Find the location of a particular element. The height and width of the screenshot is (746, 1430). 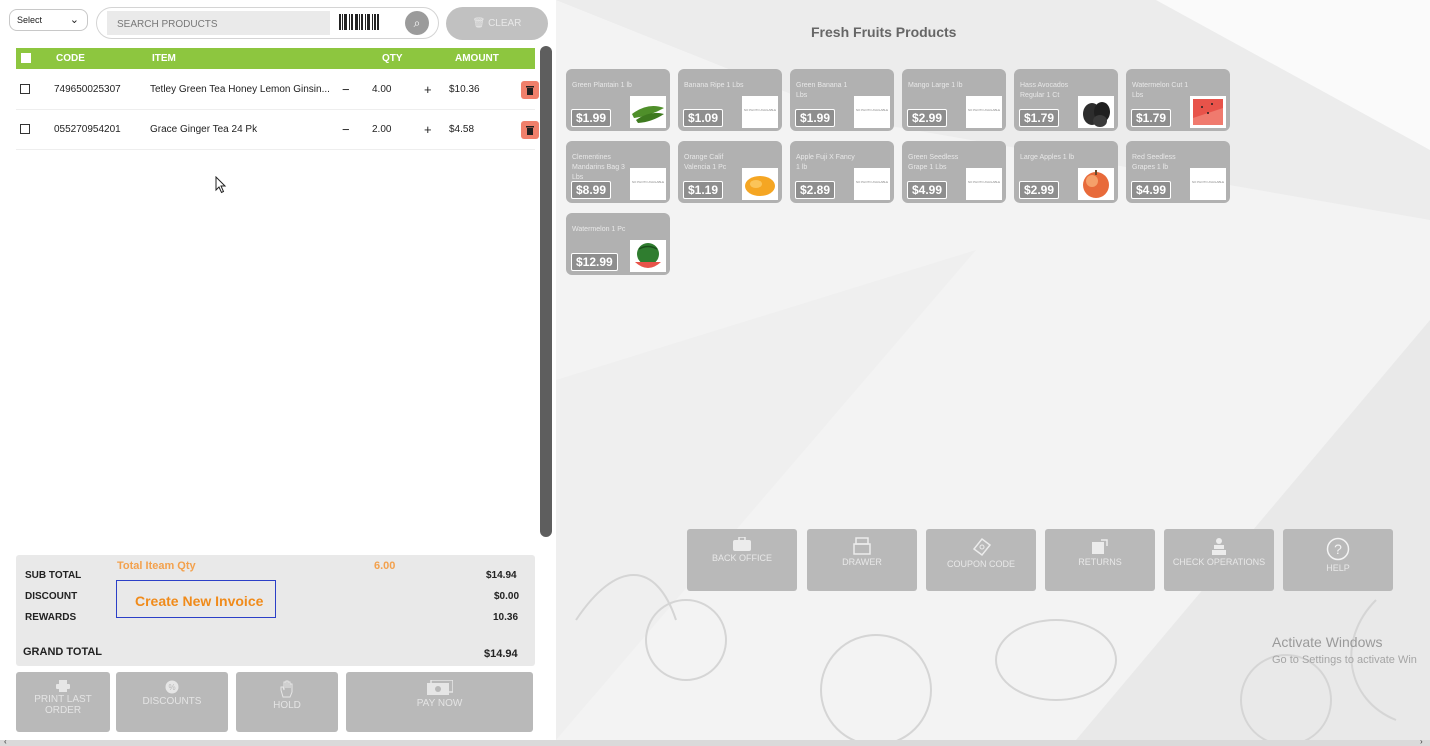

discounts-button: % DISCOUNTS is located at coordinates (172, 702).